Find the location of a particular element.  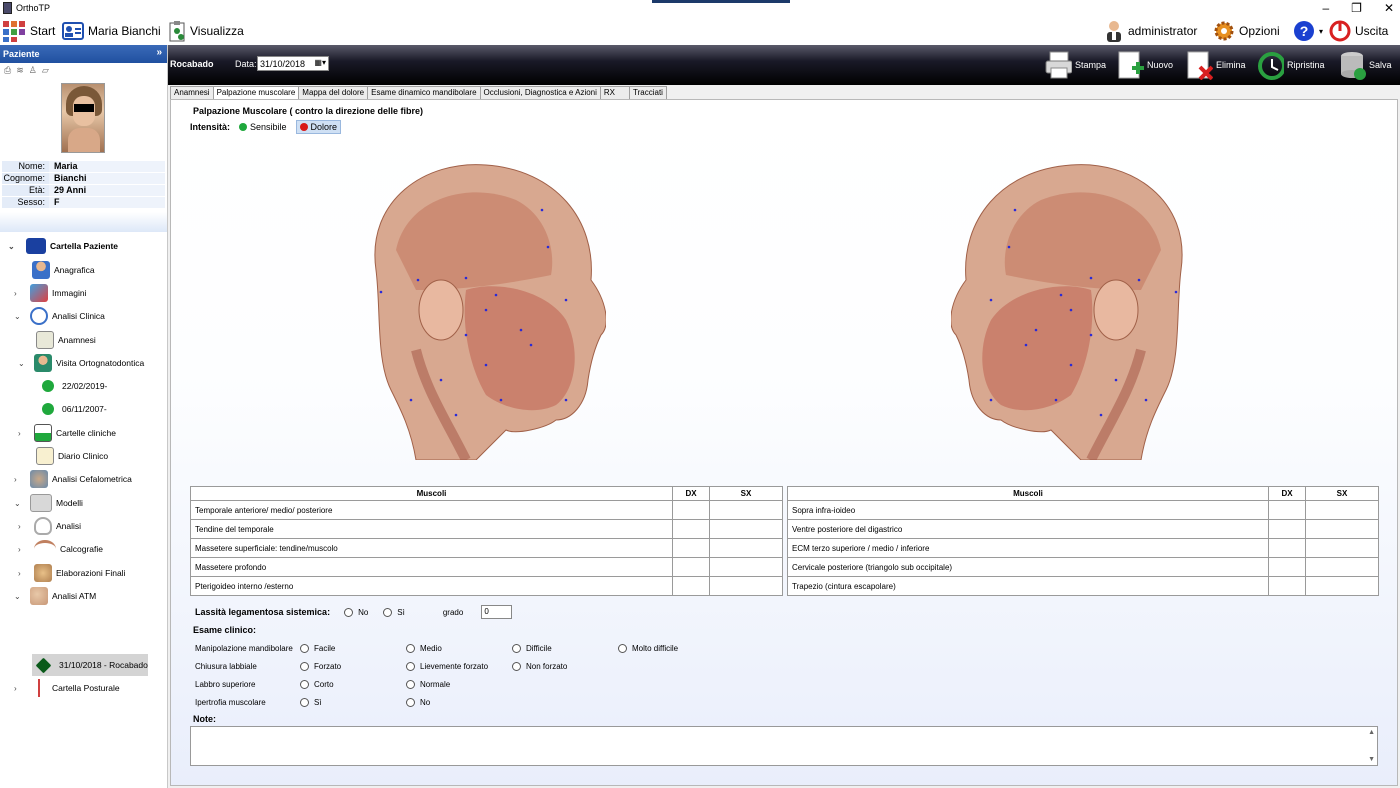

tab-palpazione: Palpazione muscolare is located at coordinates (256, 93).